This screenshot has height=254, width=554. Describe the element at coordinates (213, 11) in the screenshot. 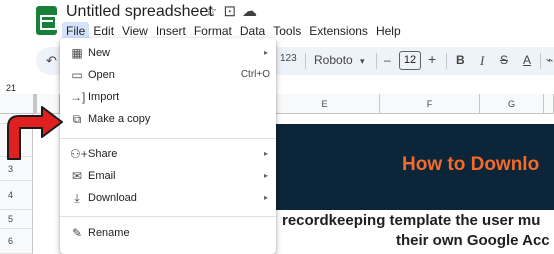

I see `star-icon: ☆` at that location.